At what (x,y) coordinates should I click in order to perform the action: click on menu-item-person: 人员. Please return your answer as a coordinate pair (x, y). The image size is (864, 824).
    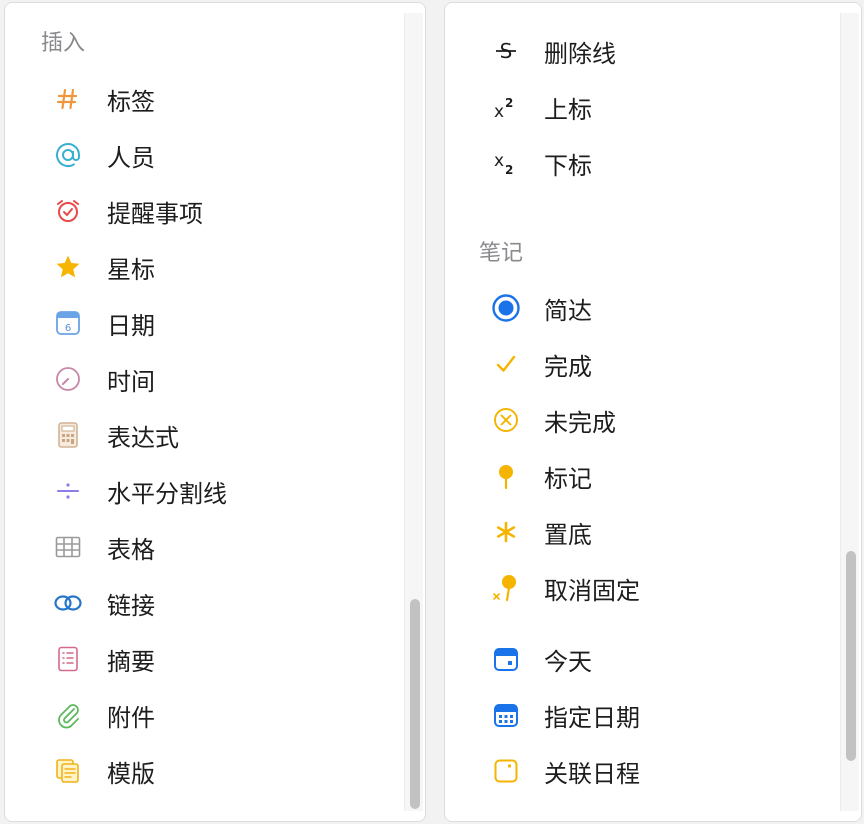
    Looking at the image, I should click on (200, 155).